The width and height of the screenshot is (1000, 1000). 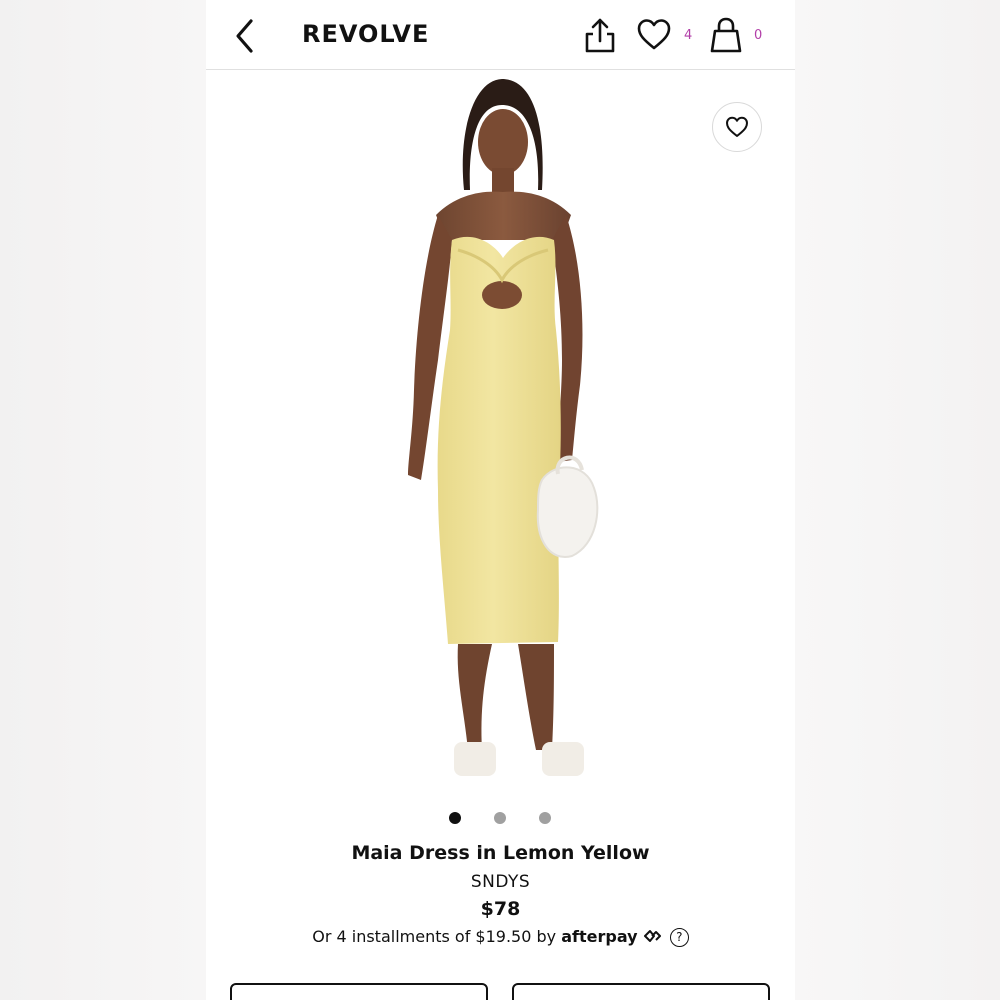 What do you see at coordinates (500, 882) in the screenshot?
I see `product-brand: SNDYS` at bounding box center [500, 882].